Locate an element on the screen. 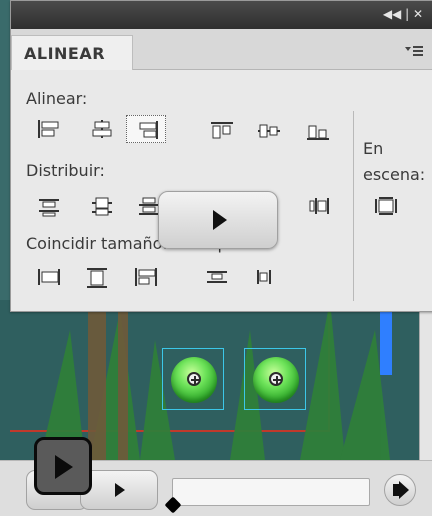 This screenshot has width=432, height=516. align-right-edge-icon is located at coordinates (148, 130).